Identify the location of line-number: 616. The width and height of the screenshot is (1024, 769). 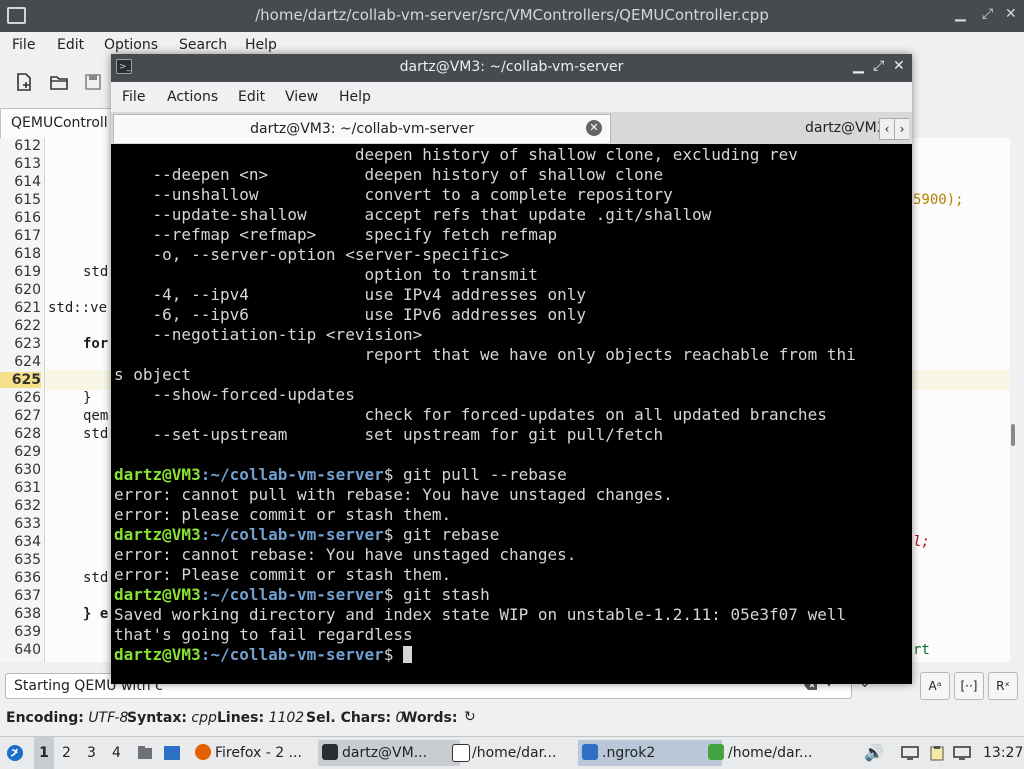
(27, 218).